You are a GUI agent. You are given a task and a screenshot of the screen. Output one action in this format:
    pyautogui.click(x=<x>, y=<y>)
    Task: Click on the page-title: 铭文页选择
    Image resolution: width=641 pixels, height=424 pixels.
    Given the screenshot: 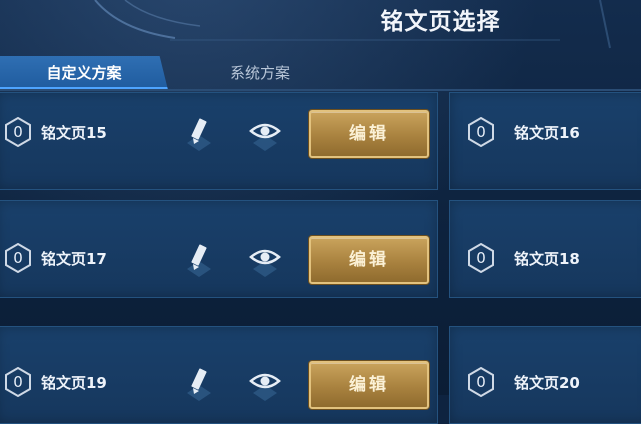 What is the action you would take?
    pyautogui.click(x=440, y=22)
    